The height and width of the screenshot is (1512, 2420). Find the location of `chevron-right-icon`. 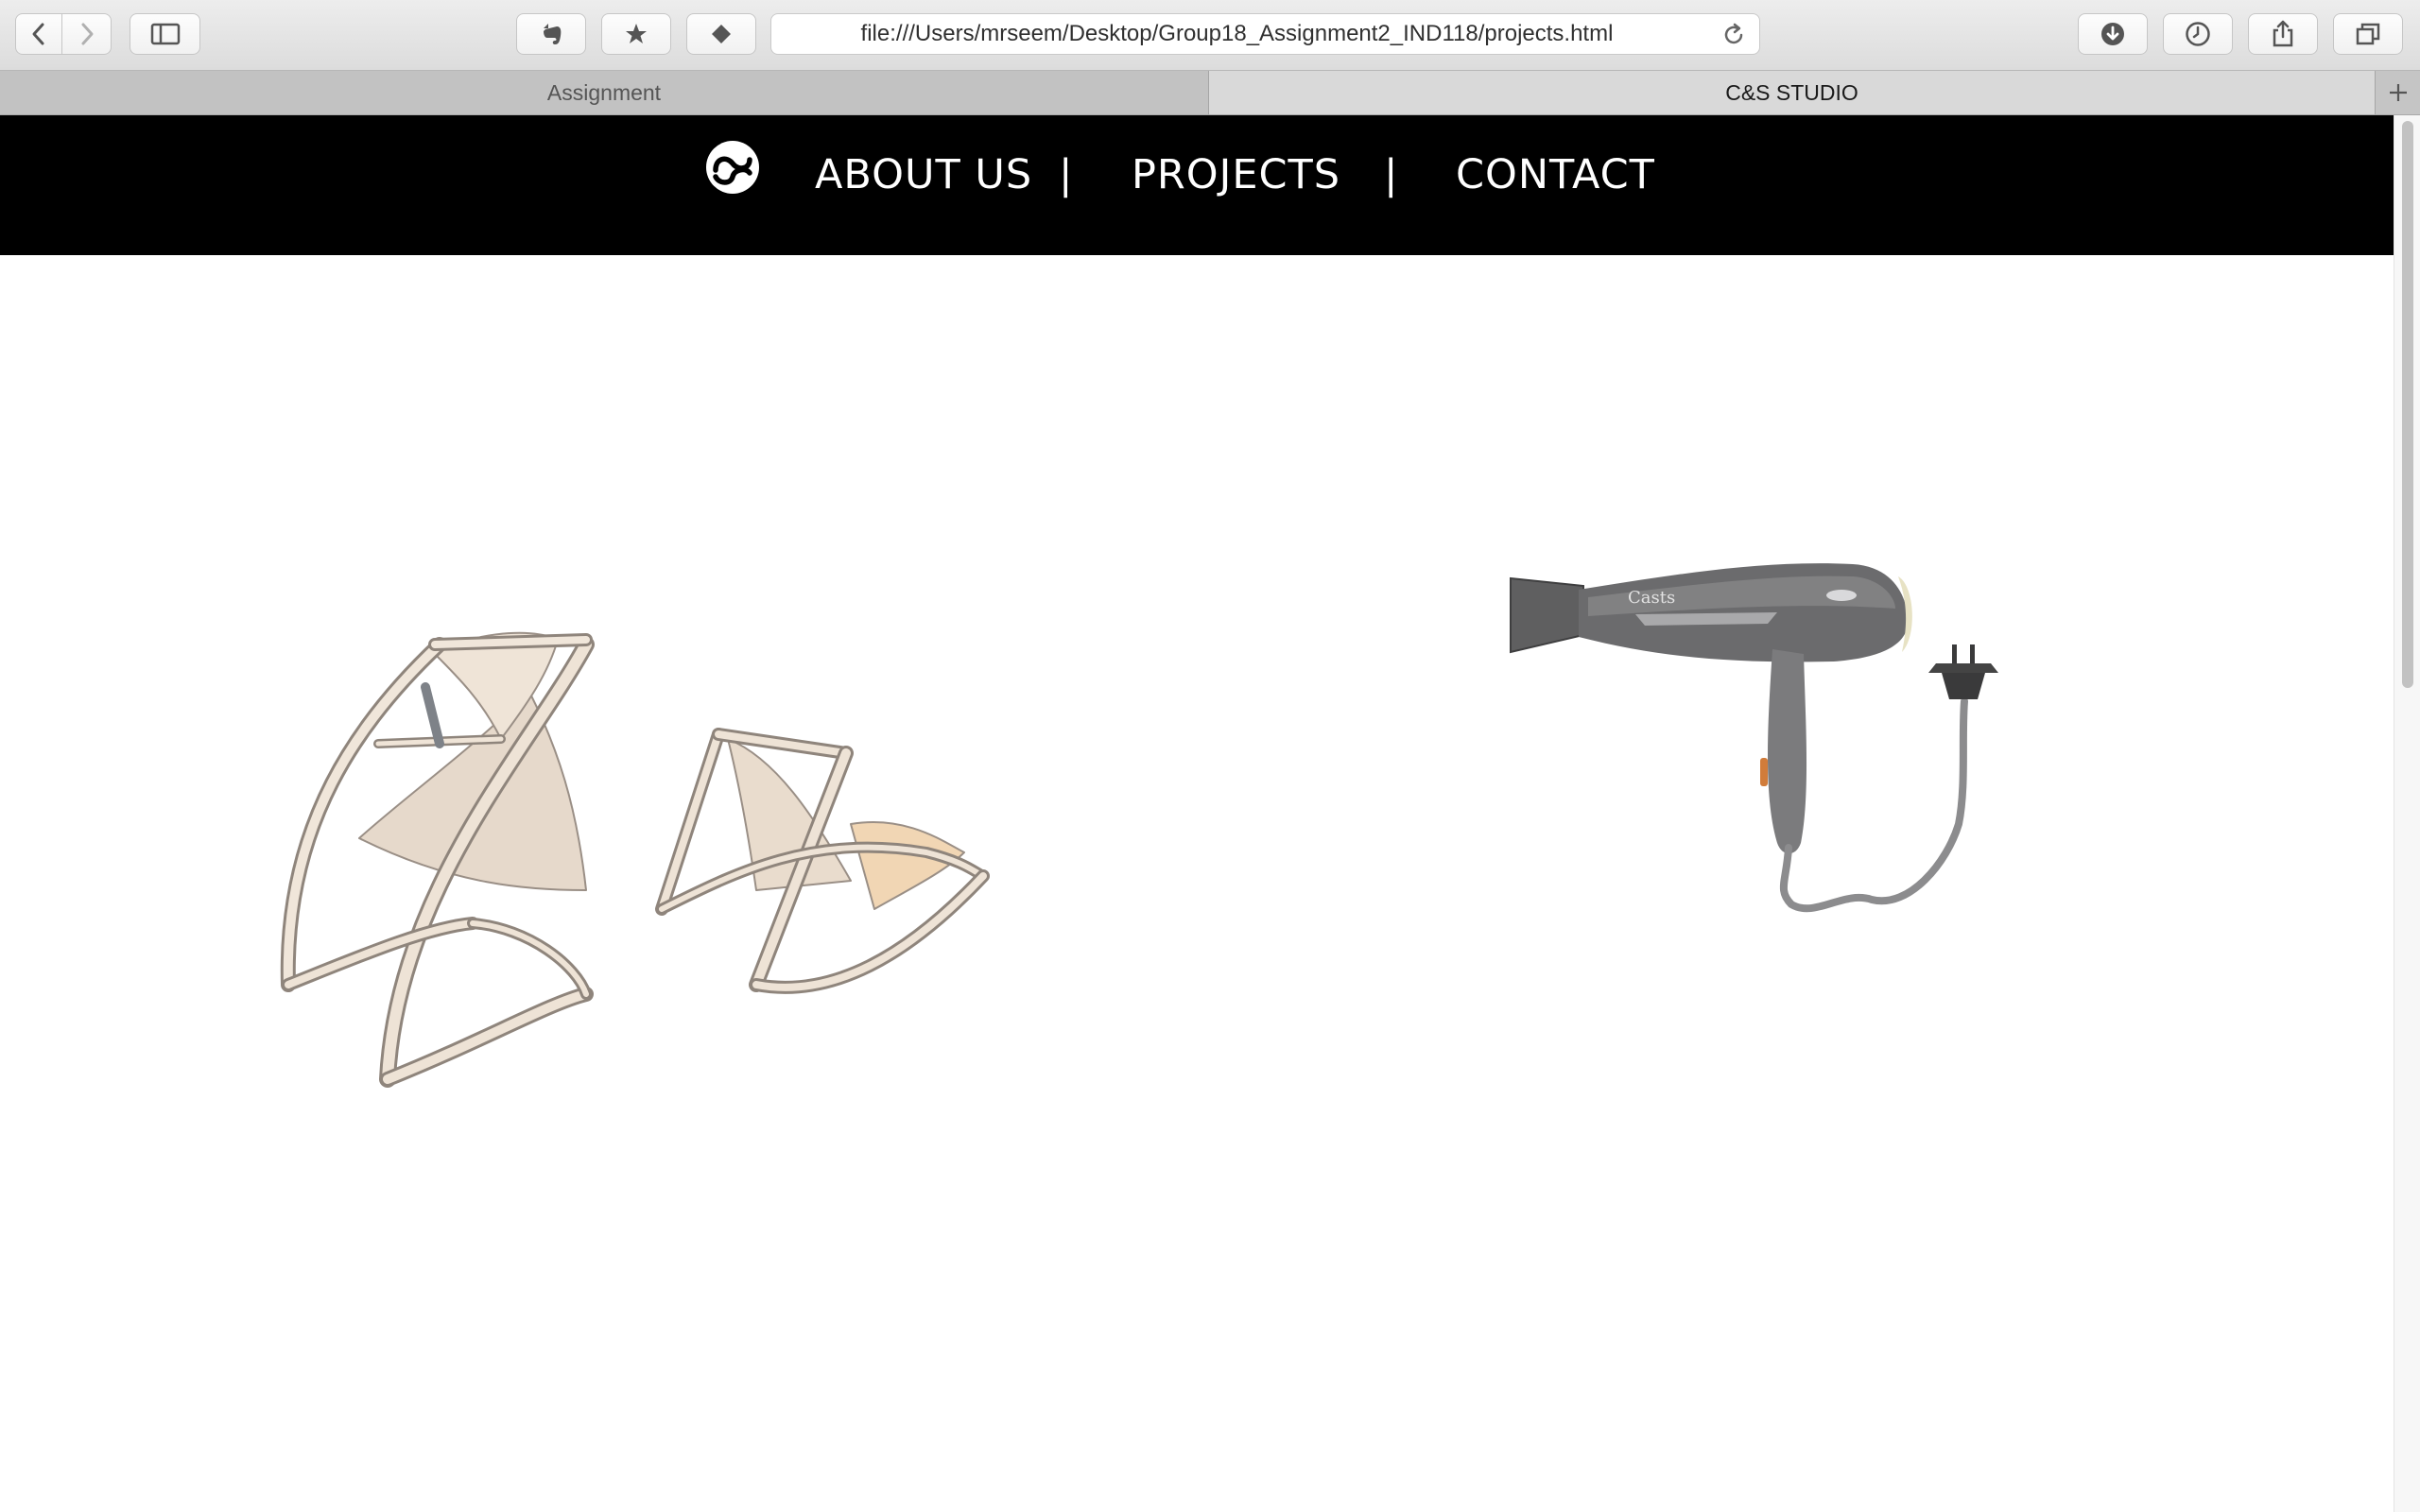

chevron-right-icon is located at coordinates (87, 34).